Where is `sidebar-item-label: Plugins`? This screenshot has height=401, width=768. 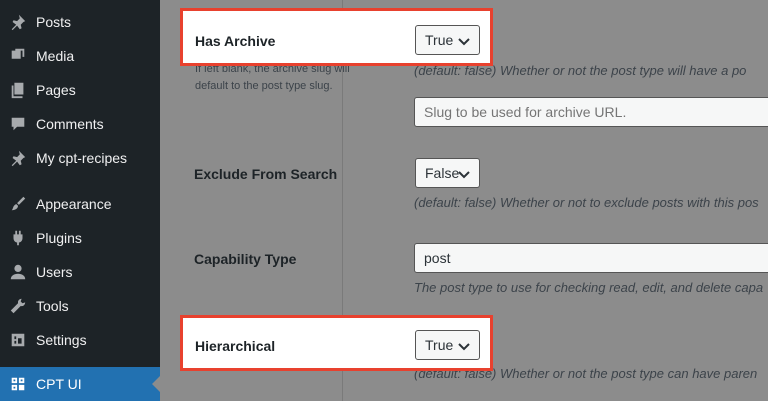 sidebar-item-label: Plugins is located at coordinates (59, 238).